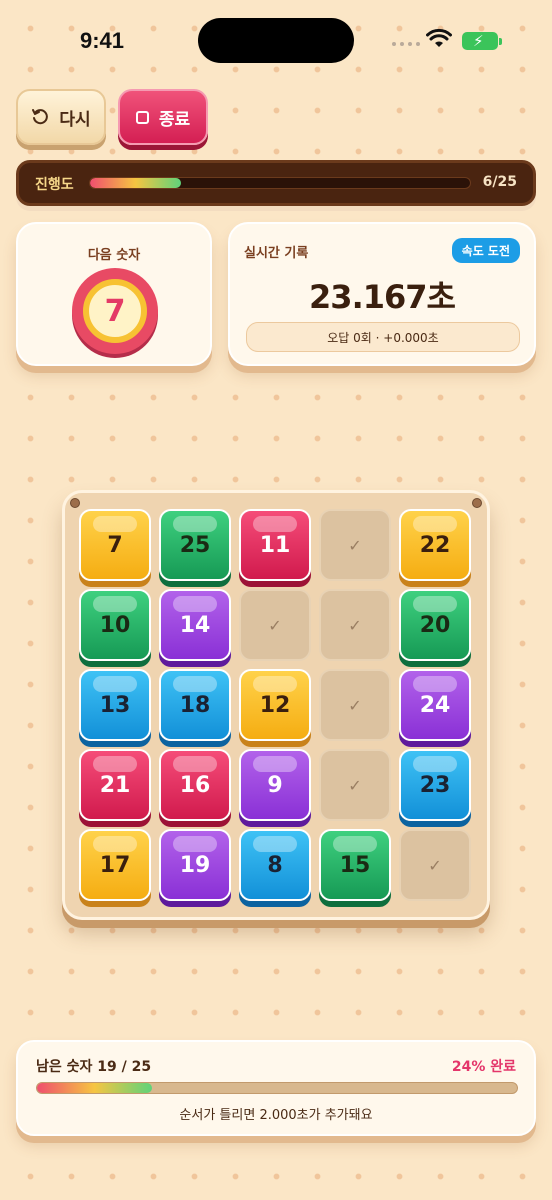 The image size is (552, 1200). What do you see at coordinates (136, 183) in the screenshot?
I see `progress-fill` at bounding box center [136, 183].